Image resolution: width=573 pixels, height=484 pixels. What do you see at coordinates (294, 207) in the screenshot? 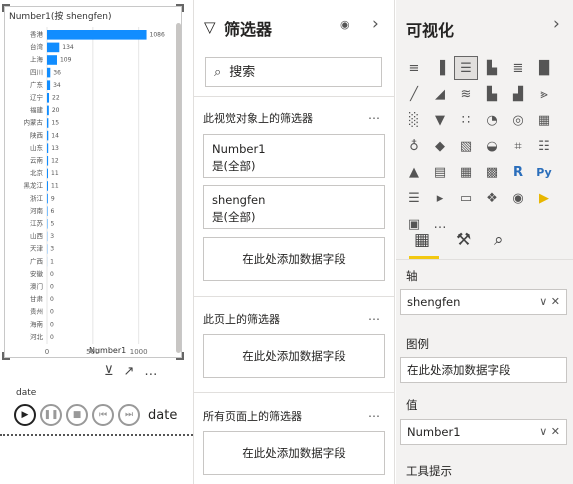
I see `filter-card-shengfen: shengfen 是(全部)` at bounding box center [294, 207].